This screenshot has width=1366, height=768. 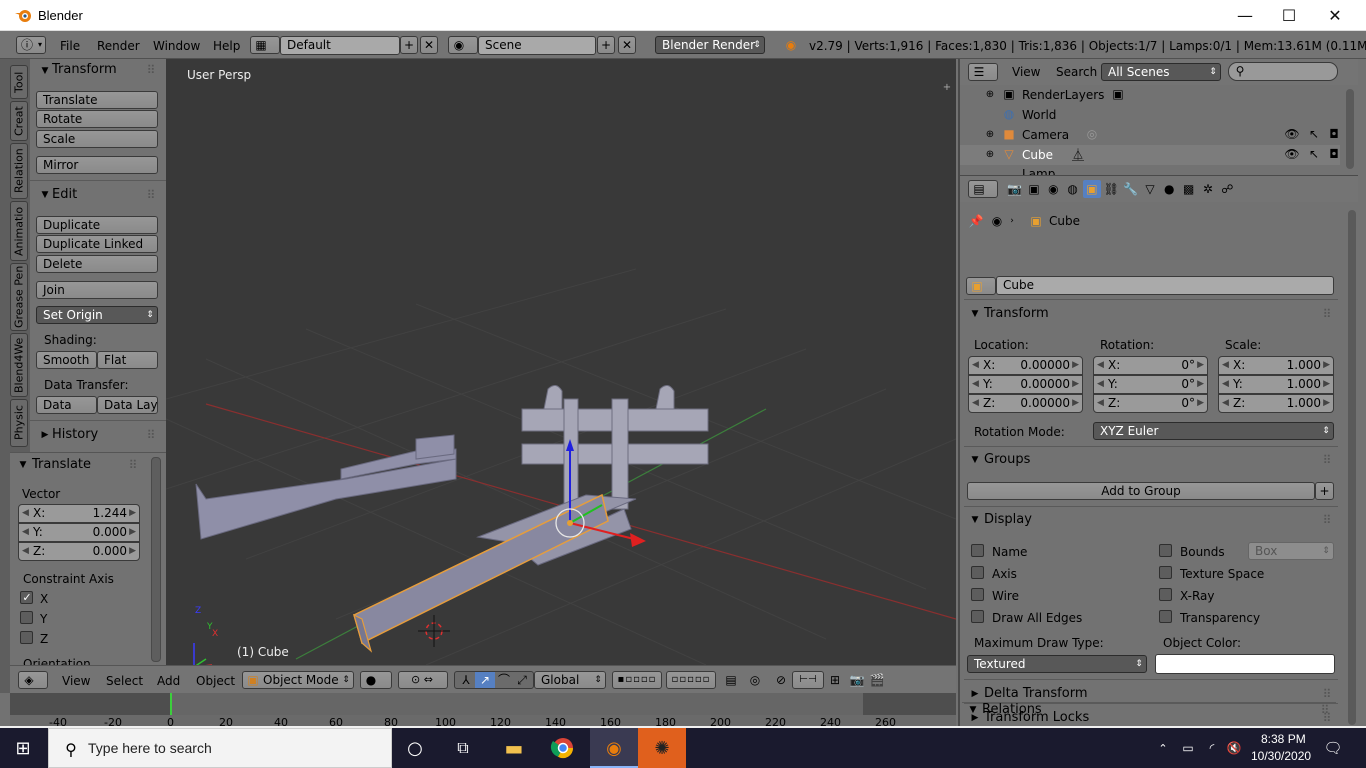 What do you see at coordinates (79, 551) in the screenshot?
I see `vector-z-field: ◀ Z: 0.000 ▶` at bounding box center [79, 551].